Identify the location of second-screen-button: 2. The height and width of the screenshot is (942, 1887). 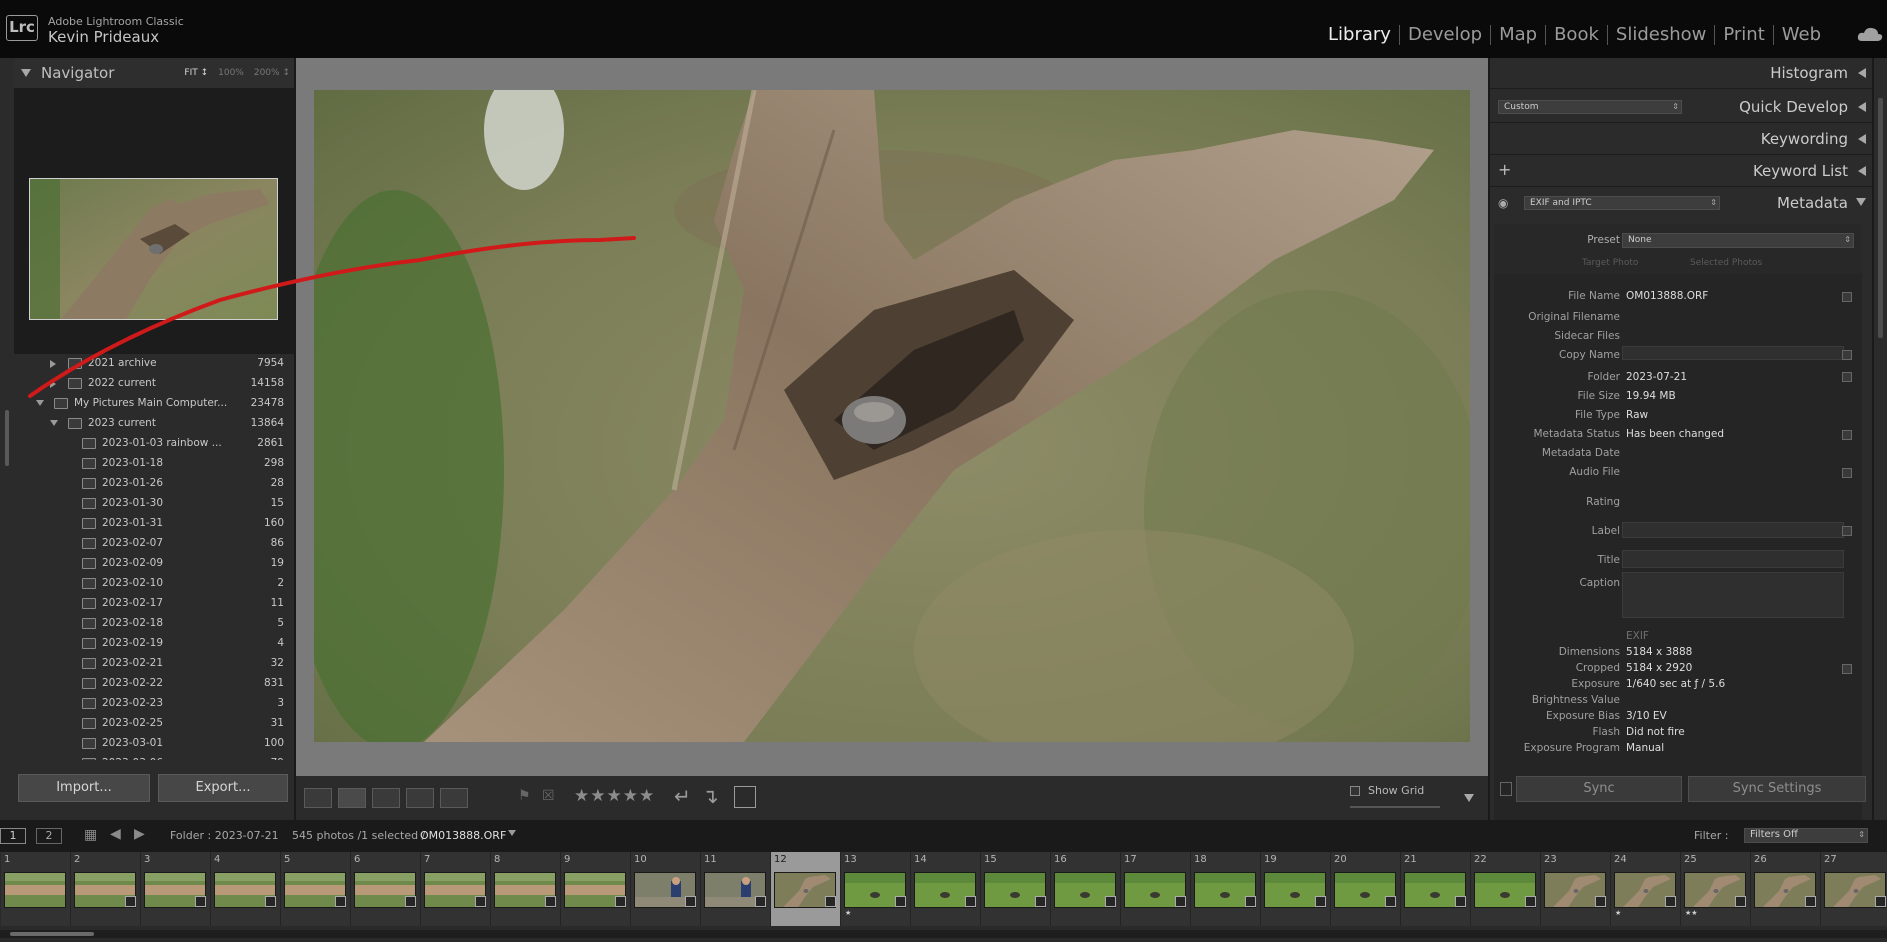
(49, 836).